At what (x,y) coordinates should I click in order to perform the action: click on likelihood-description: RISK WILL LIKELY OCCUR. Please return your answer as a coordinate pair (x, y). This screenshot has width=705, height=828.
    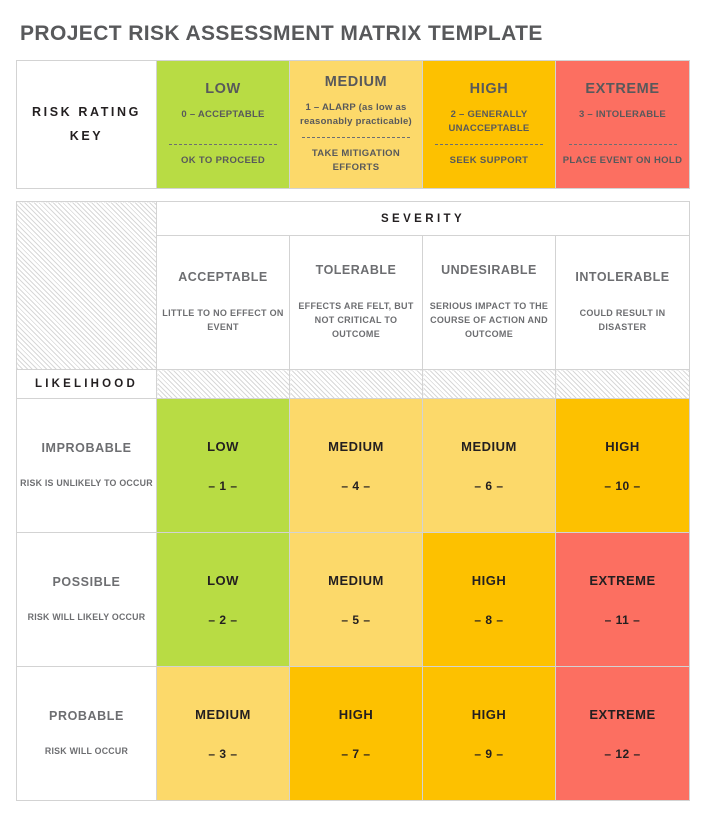
    Looking at the image, I should click on (86, 616).